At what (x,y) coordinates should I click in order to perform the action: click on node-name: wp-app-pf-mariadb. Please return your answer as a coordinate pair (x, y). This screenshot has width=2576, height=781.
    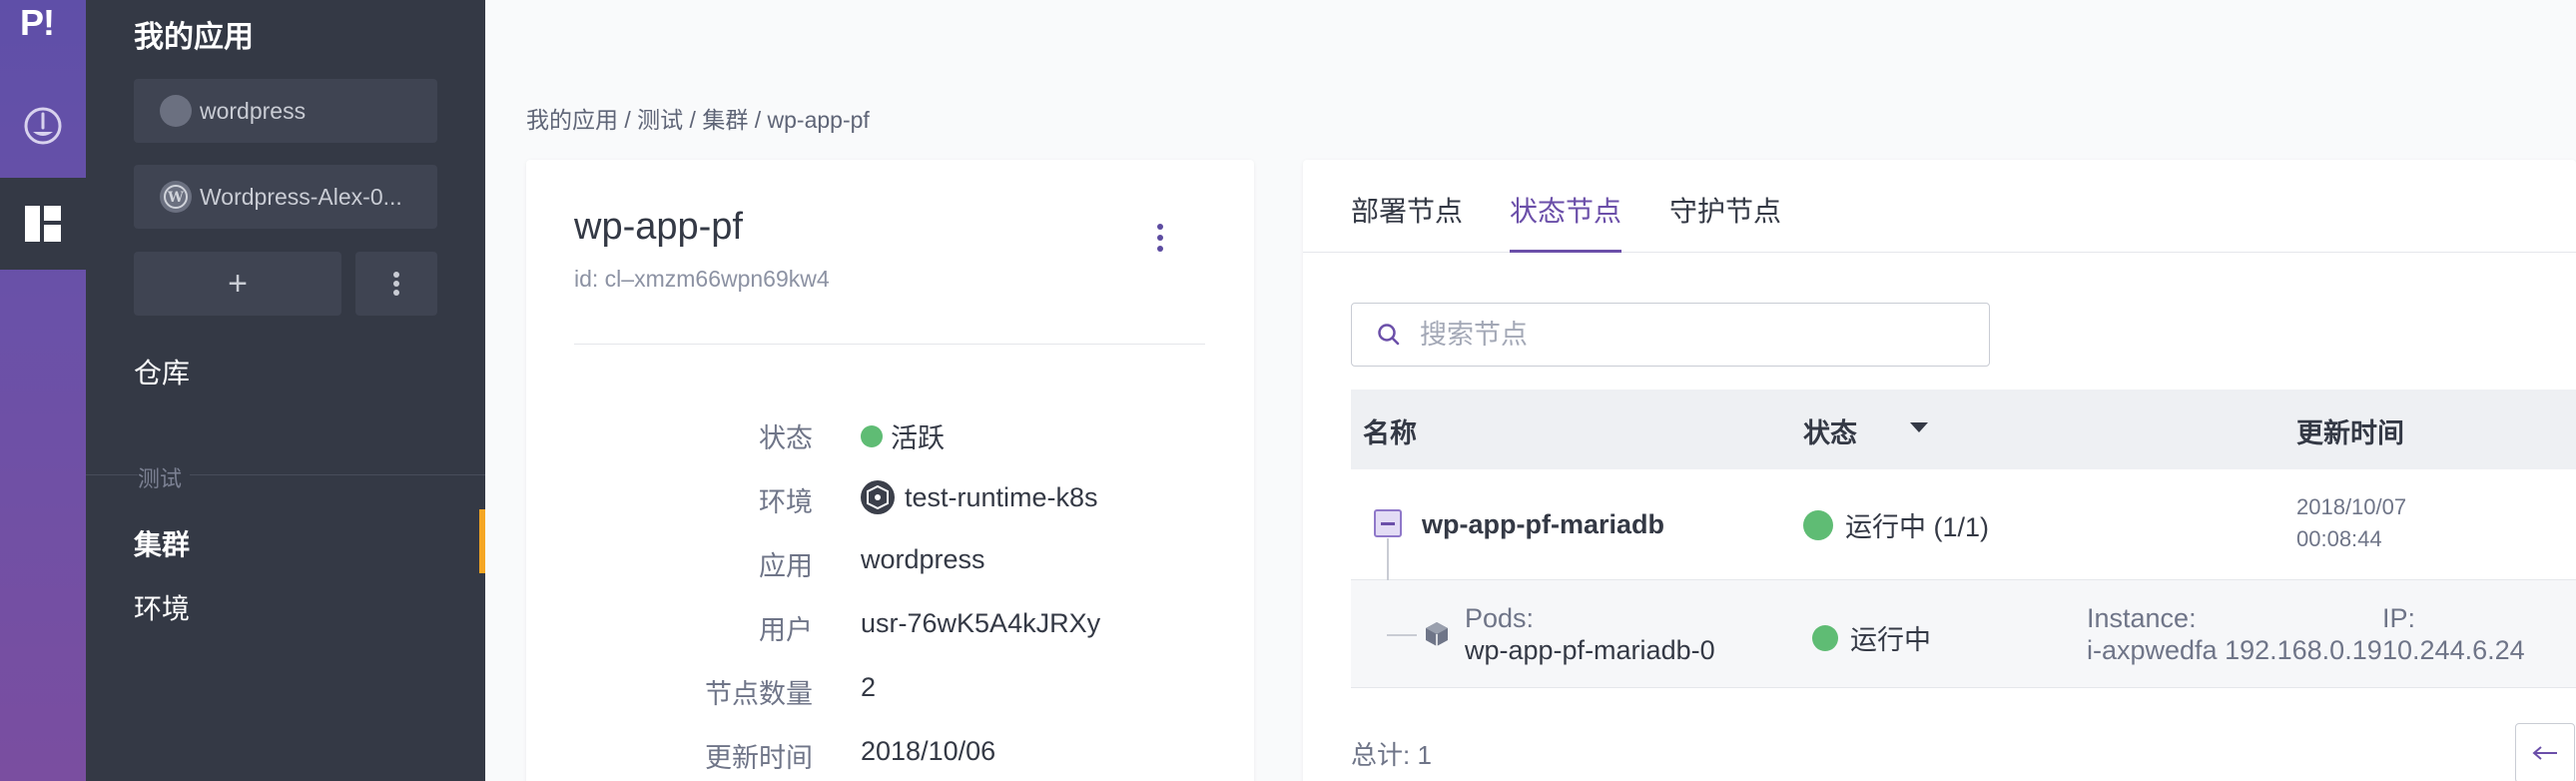
    Looking at the image, I should click on (1543, 524).